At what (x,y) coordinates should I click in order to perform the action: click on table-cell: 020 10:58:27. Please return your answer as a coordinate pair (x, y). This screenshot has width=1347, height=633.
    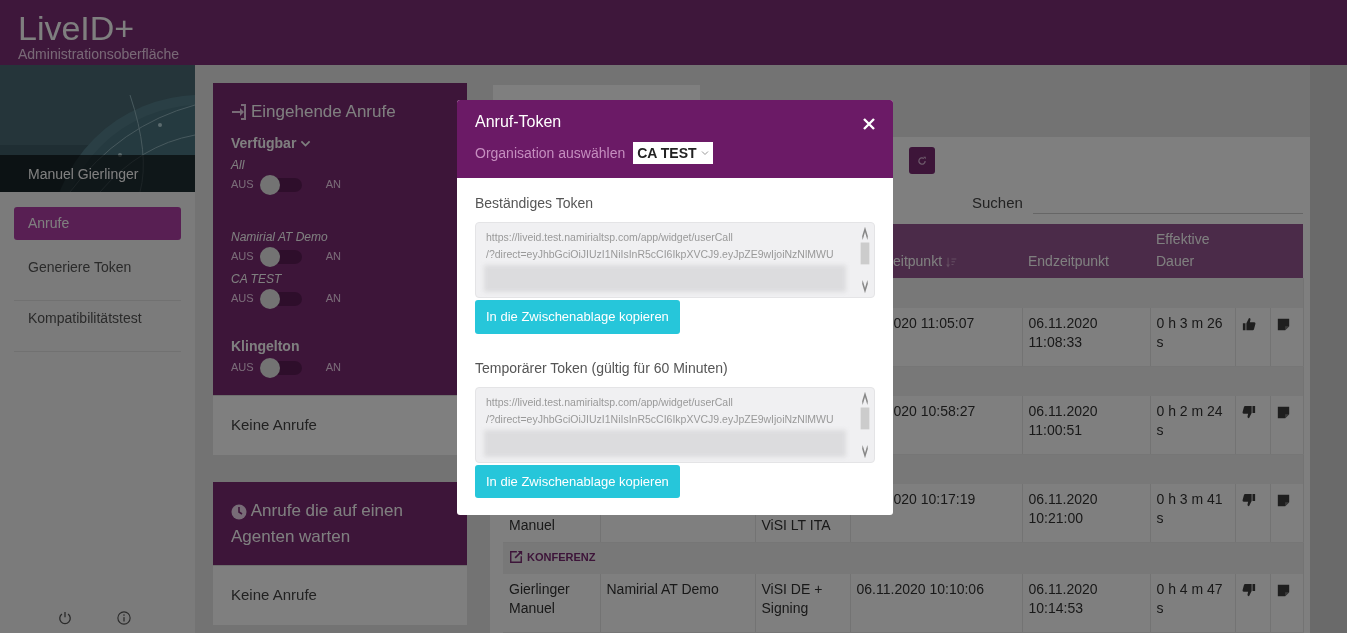
    Looking at the image, I should click on (934, 411).